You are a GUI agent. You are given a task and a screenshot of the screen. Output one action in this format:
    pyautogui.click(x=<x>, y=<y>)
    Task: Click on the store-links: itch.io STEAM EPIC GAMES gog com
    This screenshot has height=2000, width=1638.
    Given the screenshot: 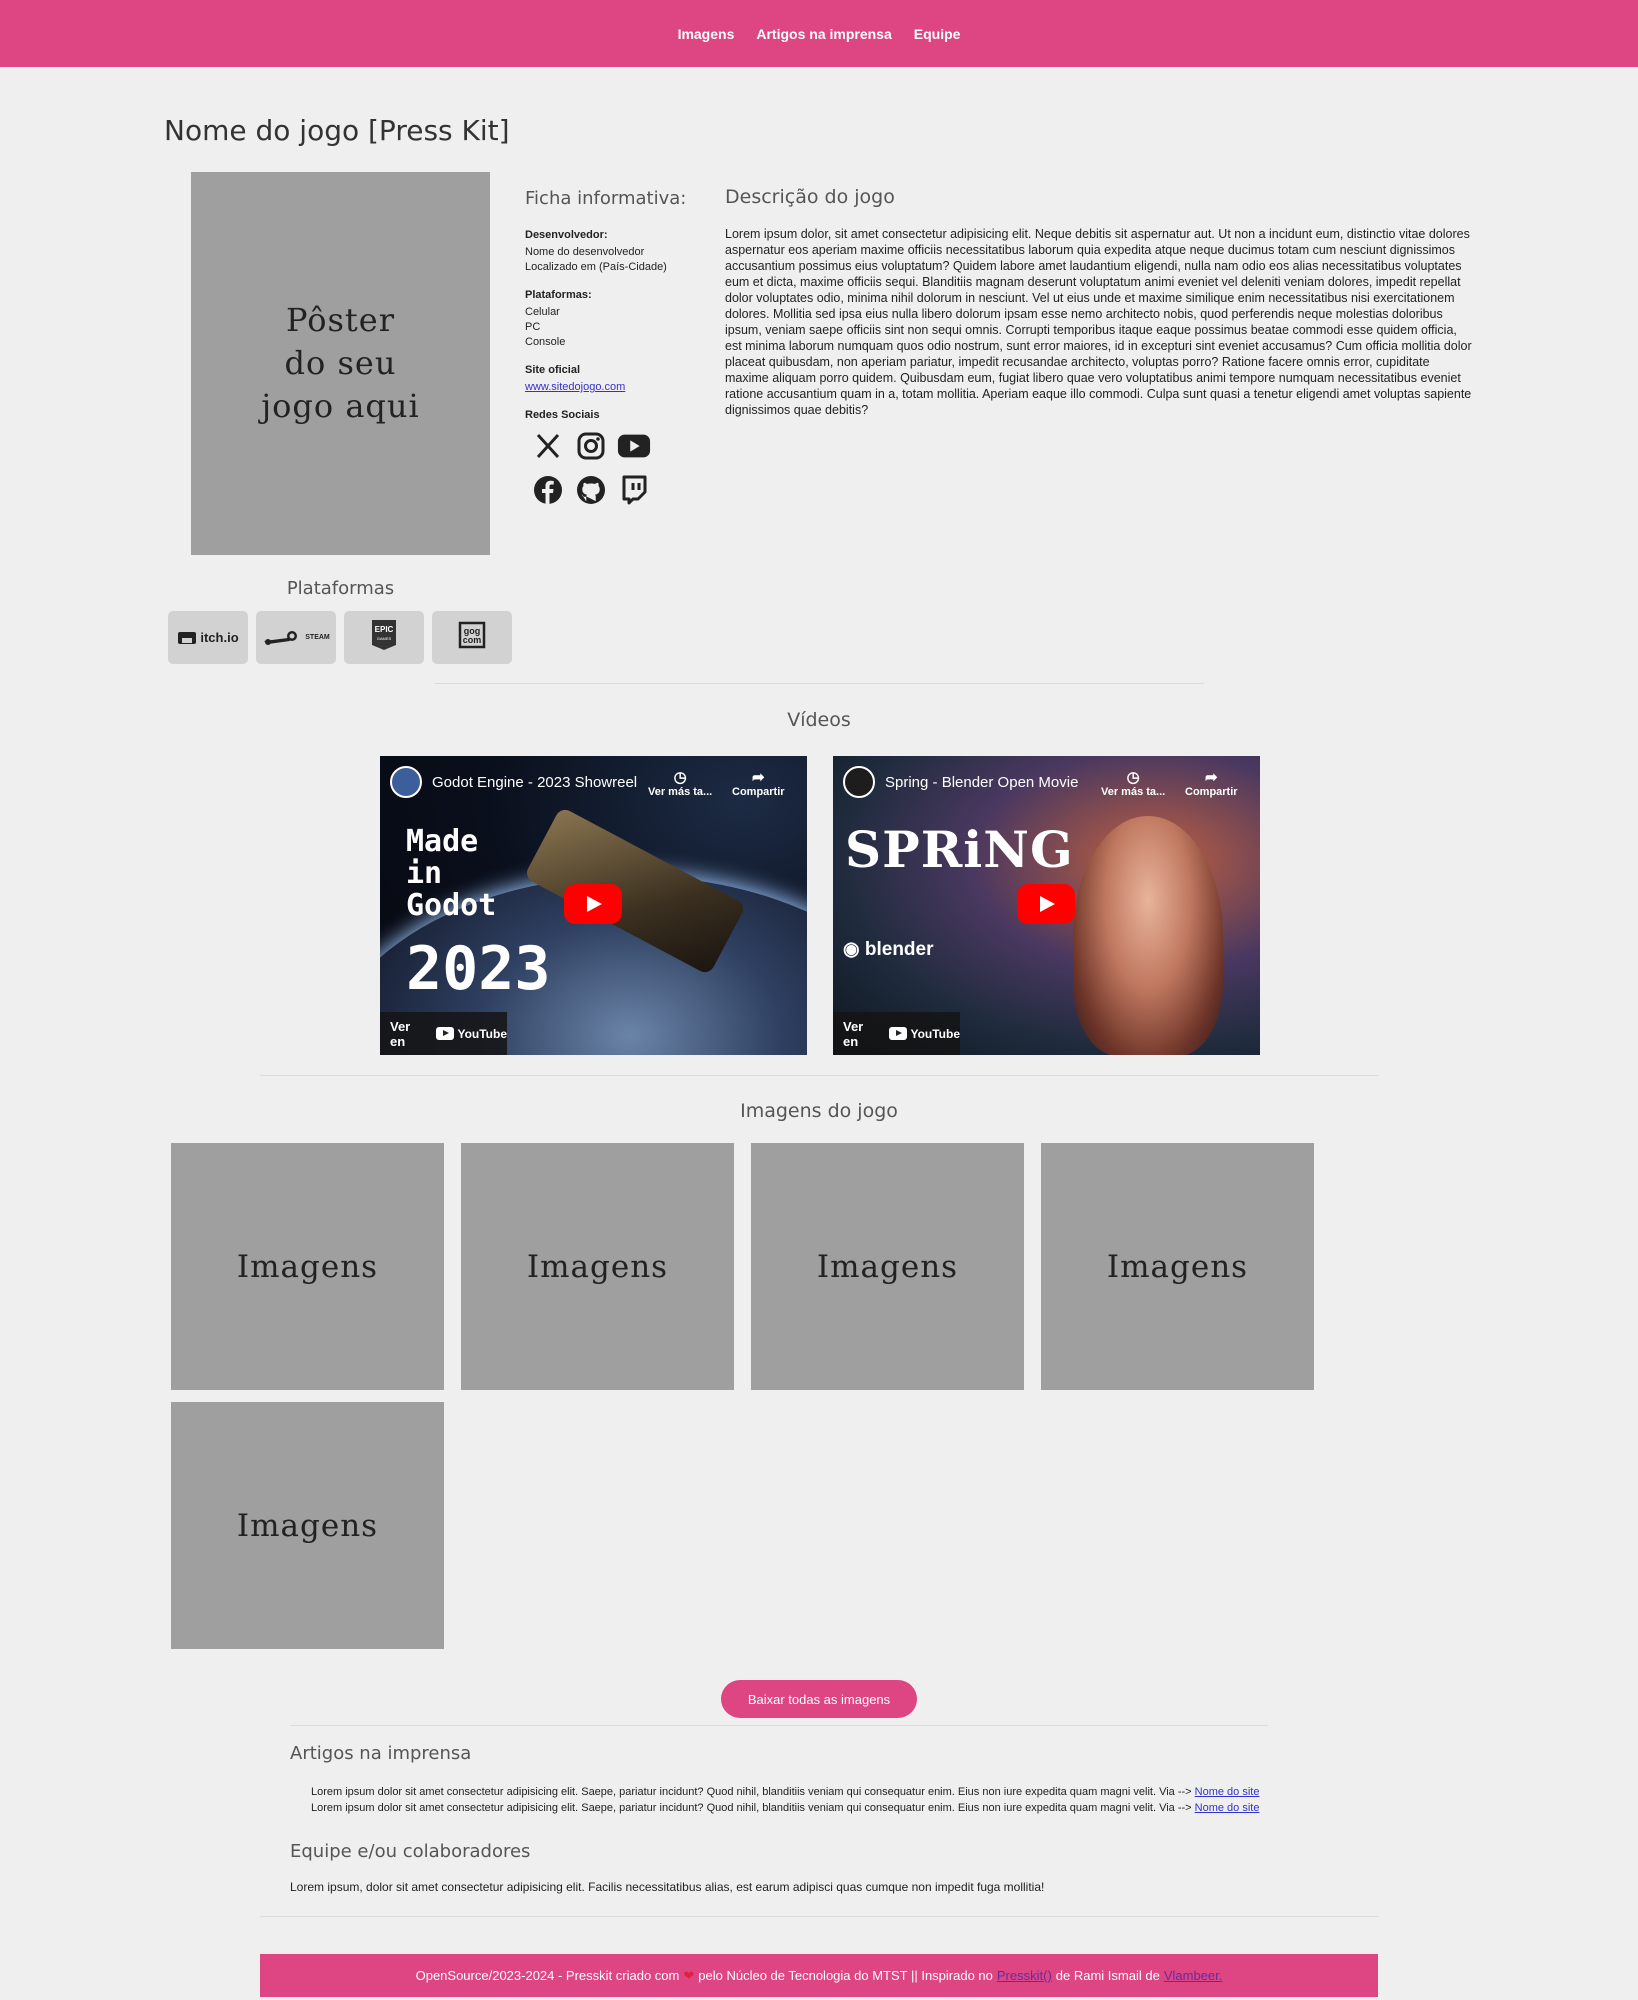 What is the action you would take?
    pyautogui.click(x=340, y=637)
    